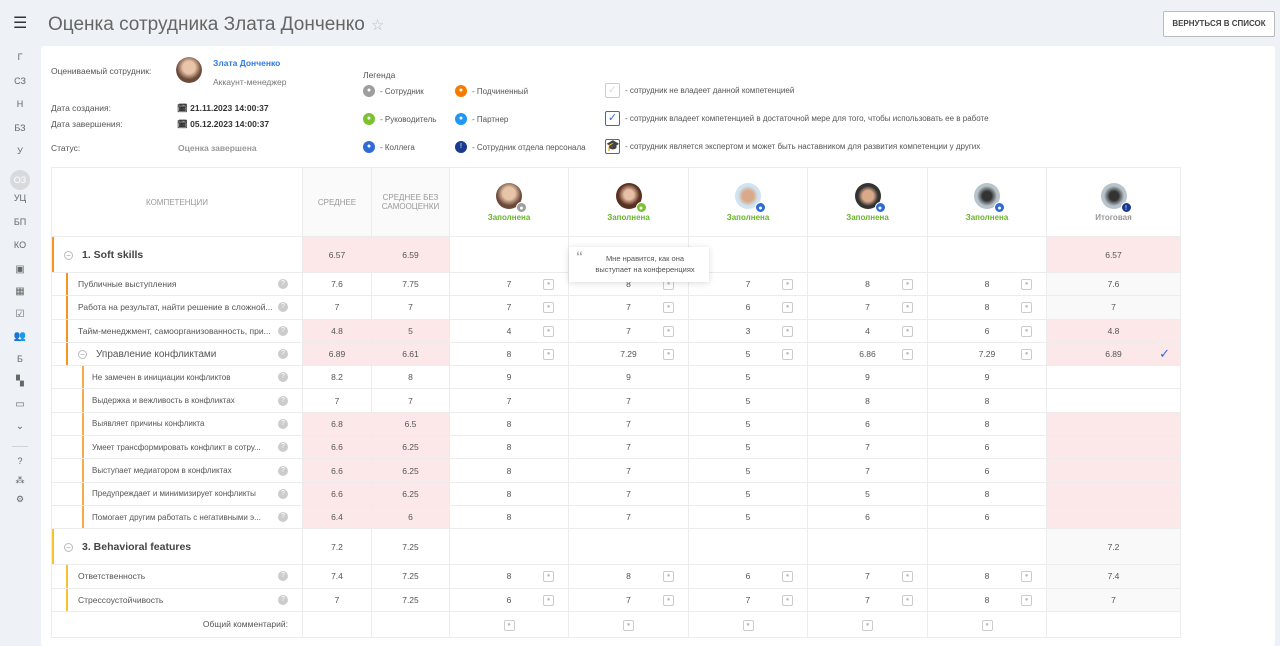  What do you see at coordinates (509, 423) in the screenshot?
I see `score-value: 8` at bounding box center [509, 423].